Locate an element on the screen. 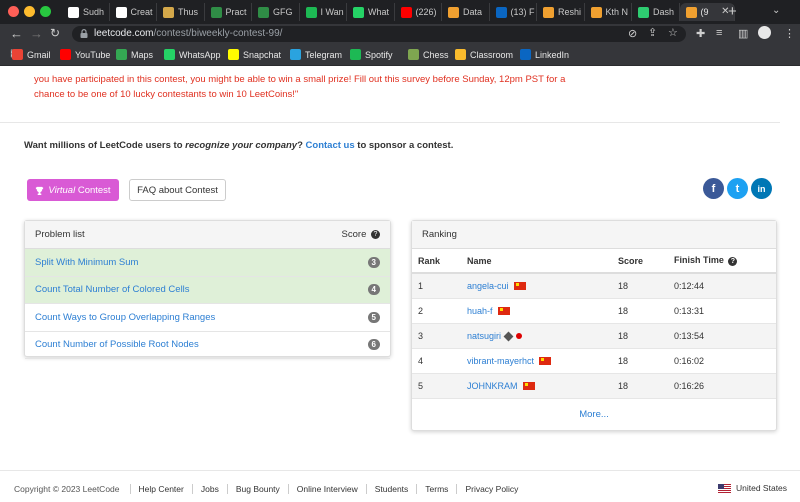 The width and height of the screenshot is (800, 502). footer-link-online-interview: Online Interview is located at coordinates (326, 489).